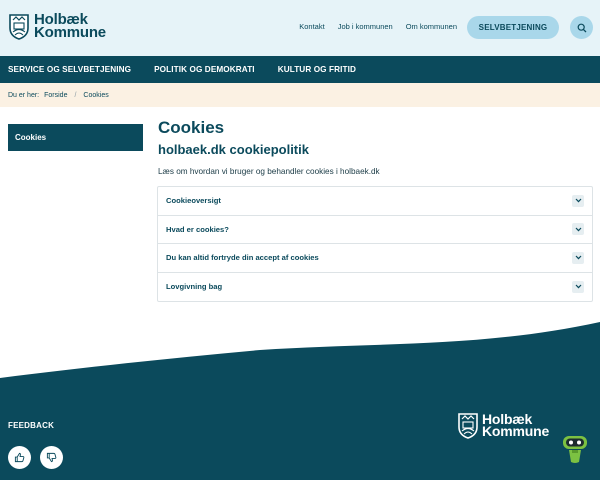 The height and width of the screenshot is (480, 600). Describe the element at coordinates (193, 201) in the screenshot. I see `accordion-label: Cookieoversigt` at that location.